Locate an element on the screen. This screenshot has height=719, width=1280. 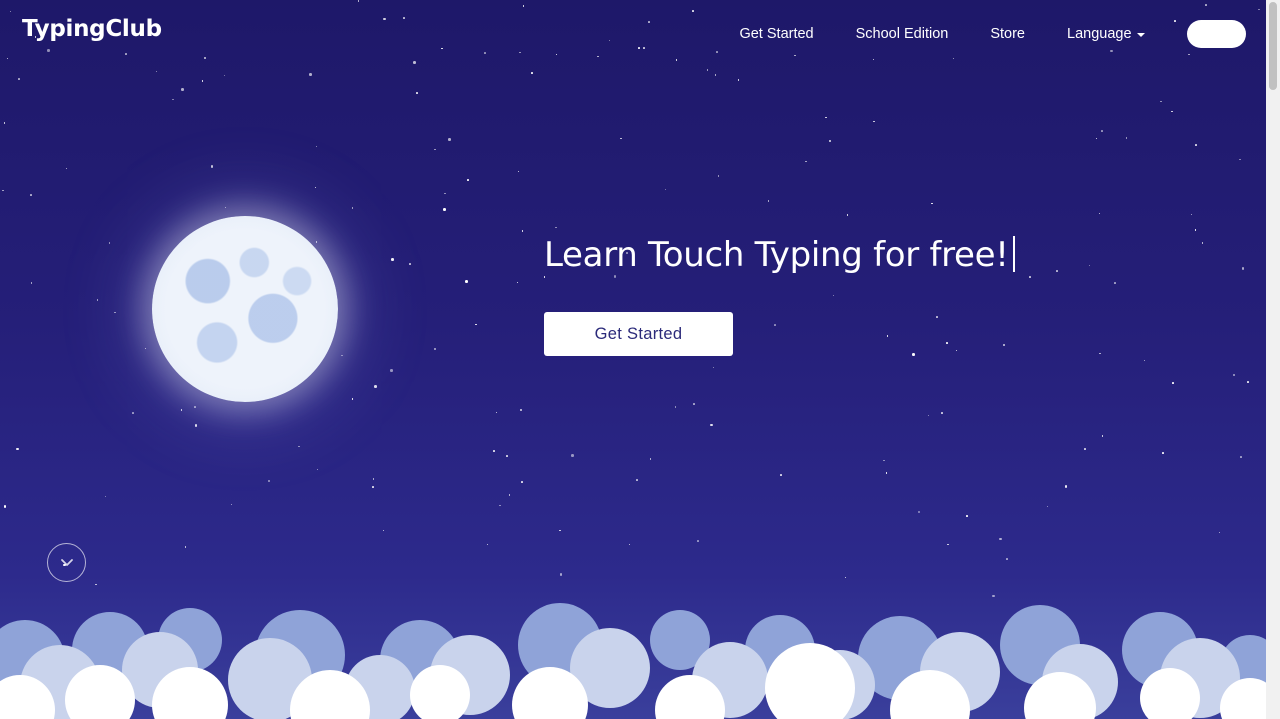
scroll-down-button is located at coordinates (66, 562).